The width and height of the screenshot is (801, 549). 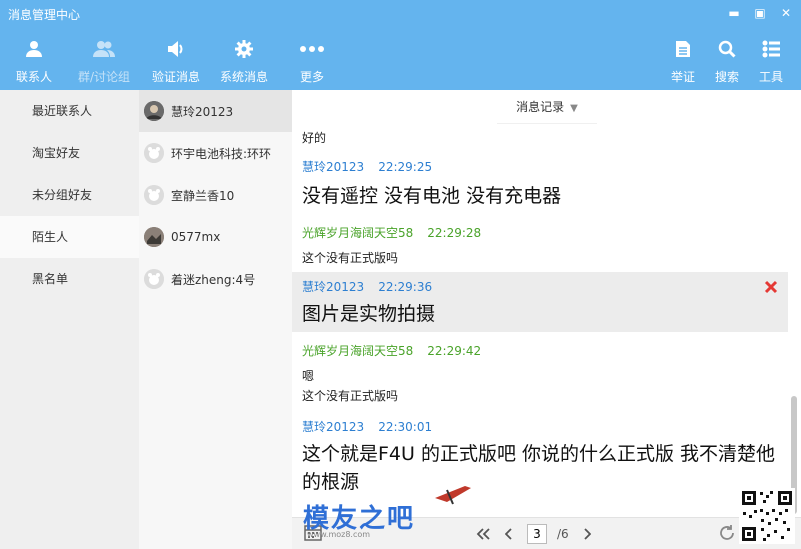 What do you see at coordinates (539, 454) in the screenshot?
I see `message-text: 这个就是F4U 的正式版吧 你说的什么正式版 我不清楚他` at bounding box center [539, 454].